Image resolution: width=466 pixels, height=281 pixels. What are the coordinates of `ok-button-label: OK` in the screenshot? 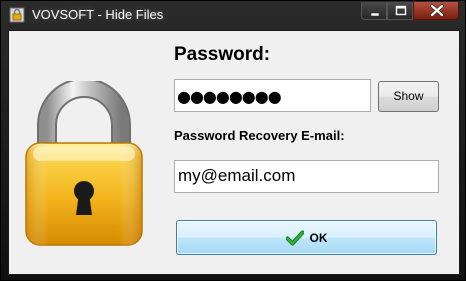 It's located at (318, 237).